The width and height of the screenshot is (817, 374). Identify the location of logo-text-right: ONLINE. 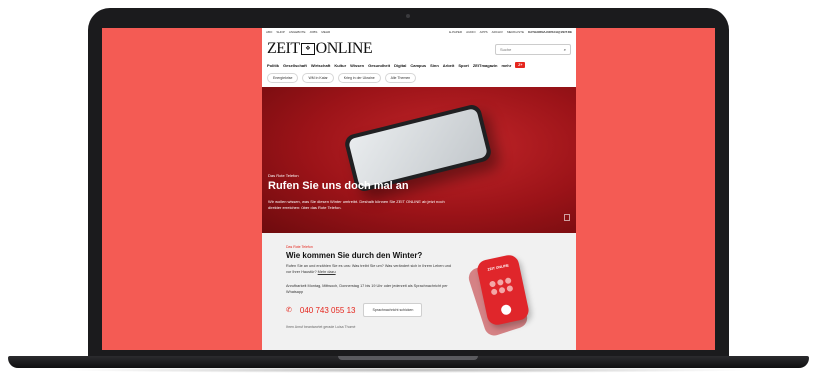
(344, 48).